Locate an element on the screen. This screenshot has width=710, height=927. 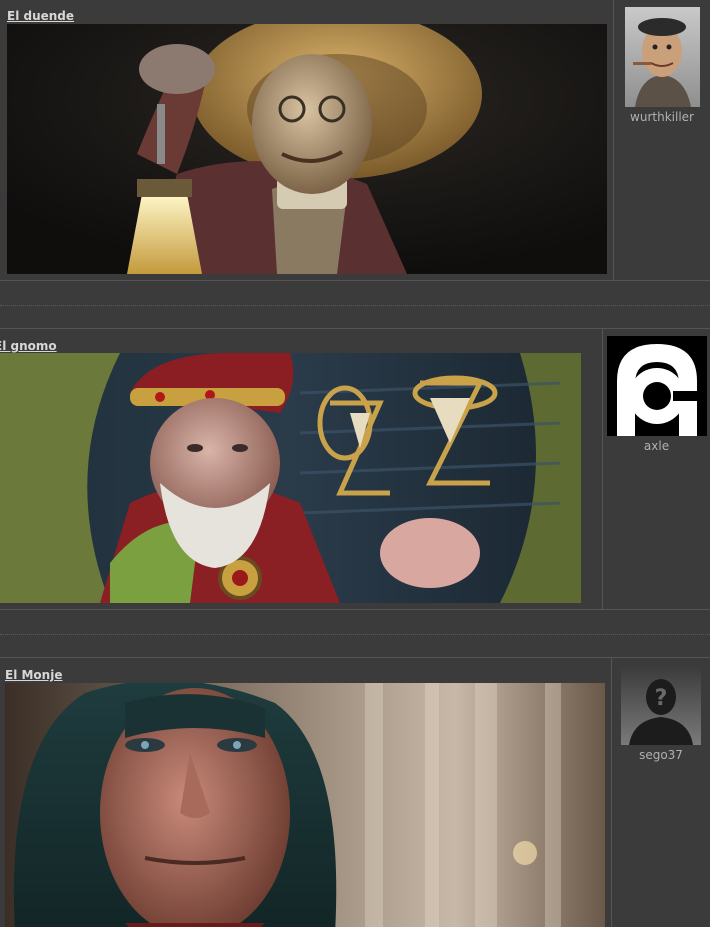
post-author: axle is located at coordinates (656, 394).